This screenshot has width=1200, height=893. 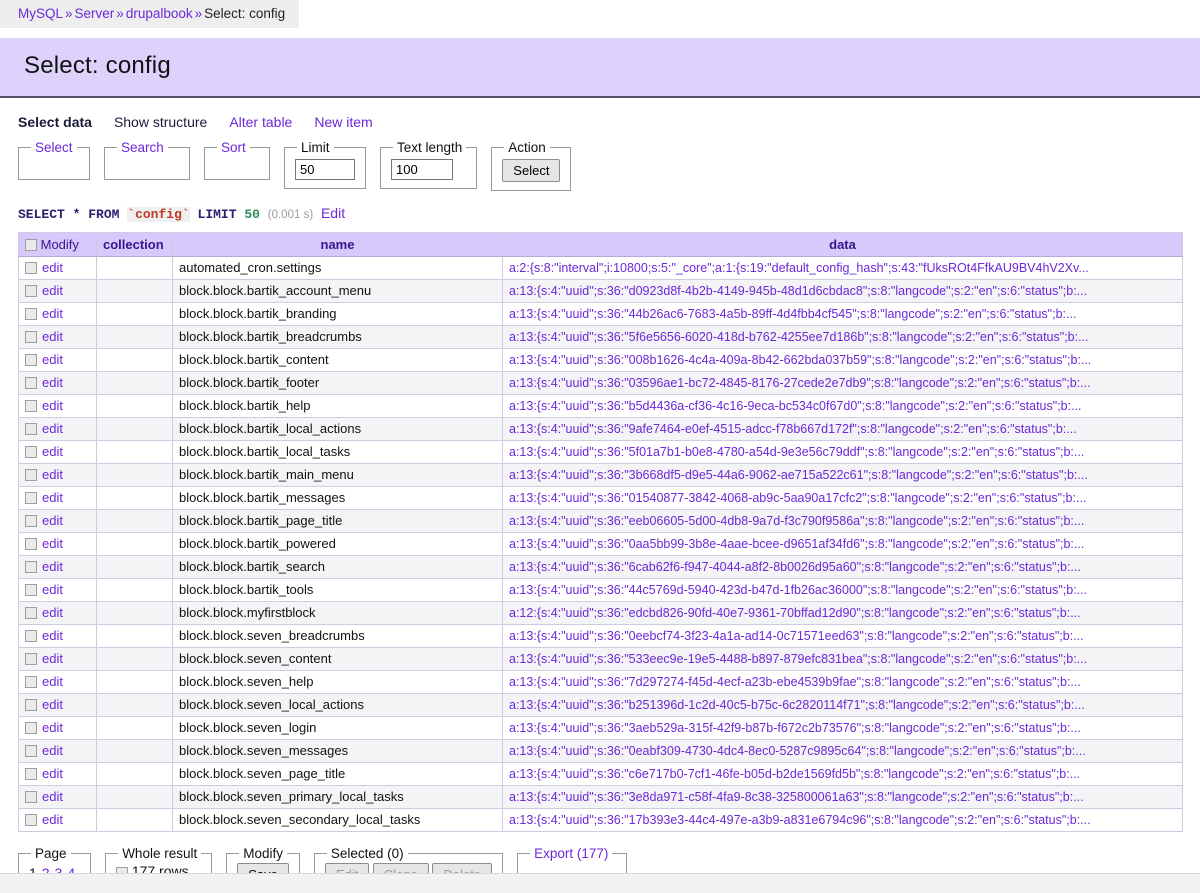 I want to click on select-button: Select, so click(x=531, y=170).